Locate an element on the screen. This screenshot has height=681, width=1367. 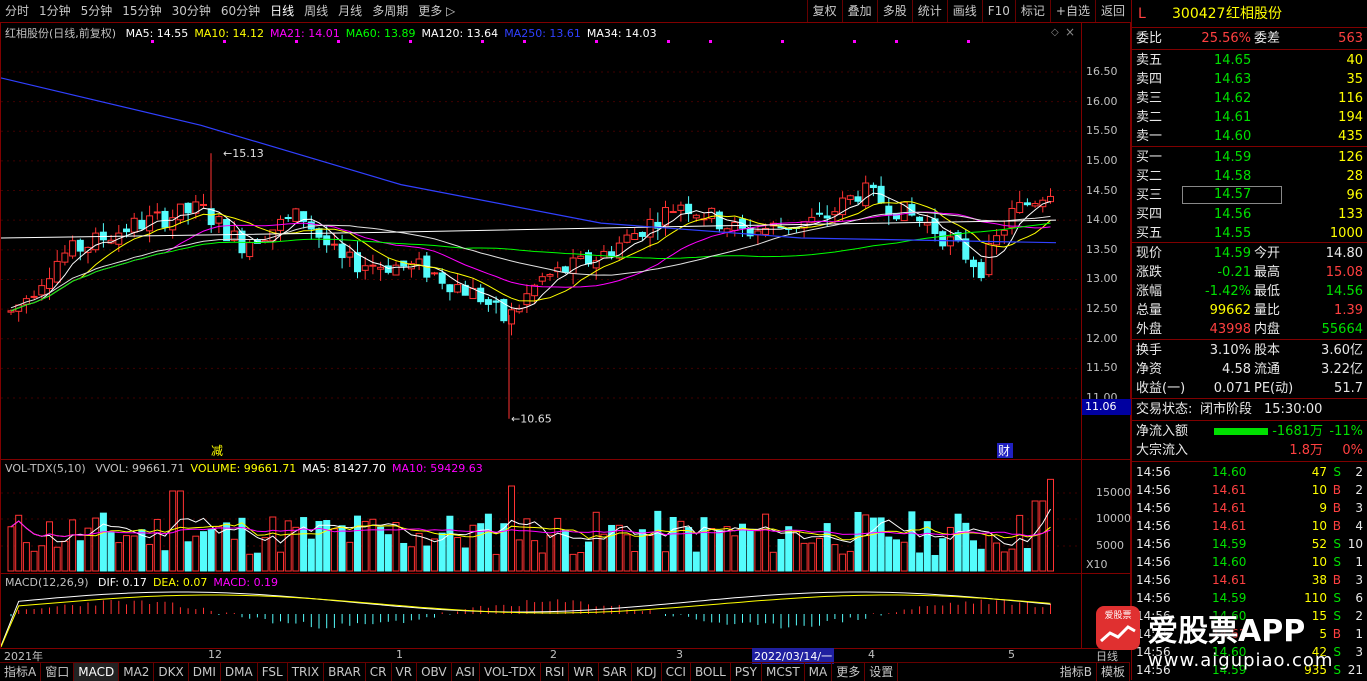
indicator-tab-3: MA2 is located at coordinates (137, 672).